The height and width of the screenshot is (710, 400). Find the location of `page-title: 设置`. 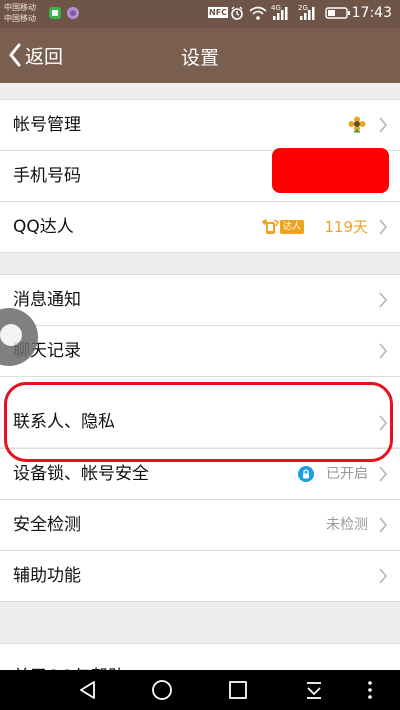

page-title: 设置 is located at coordinates (199, 58).